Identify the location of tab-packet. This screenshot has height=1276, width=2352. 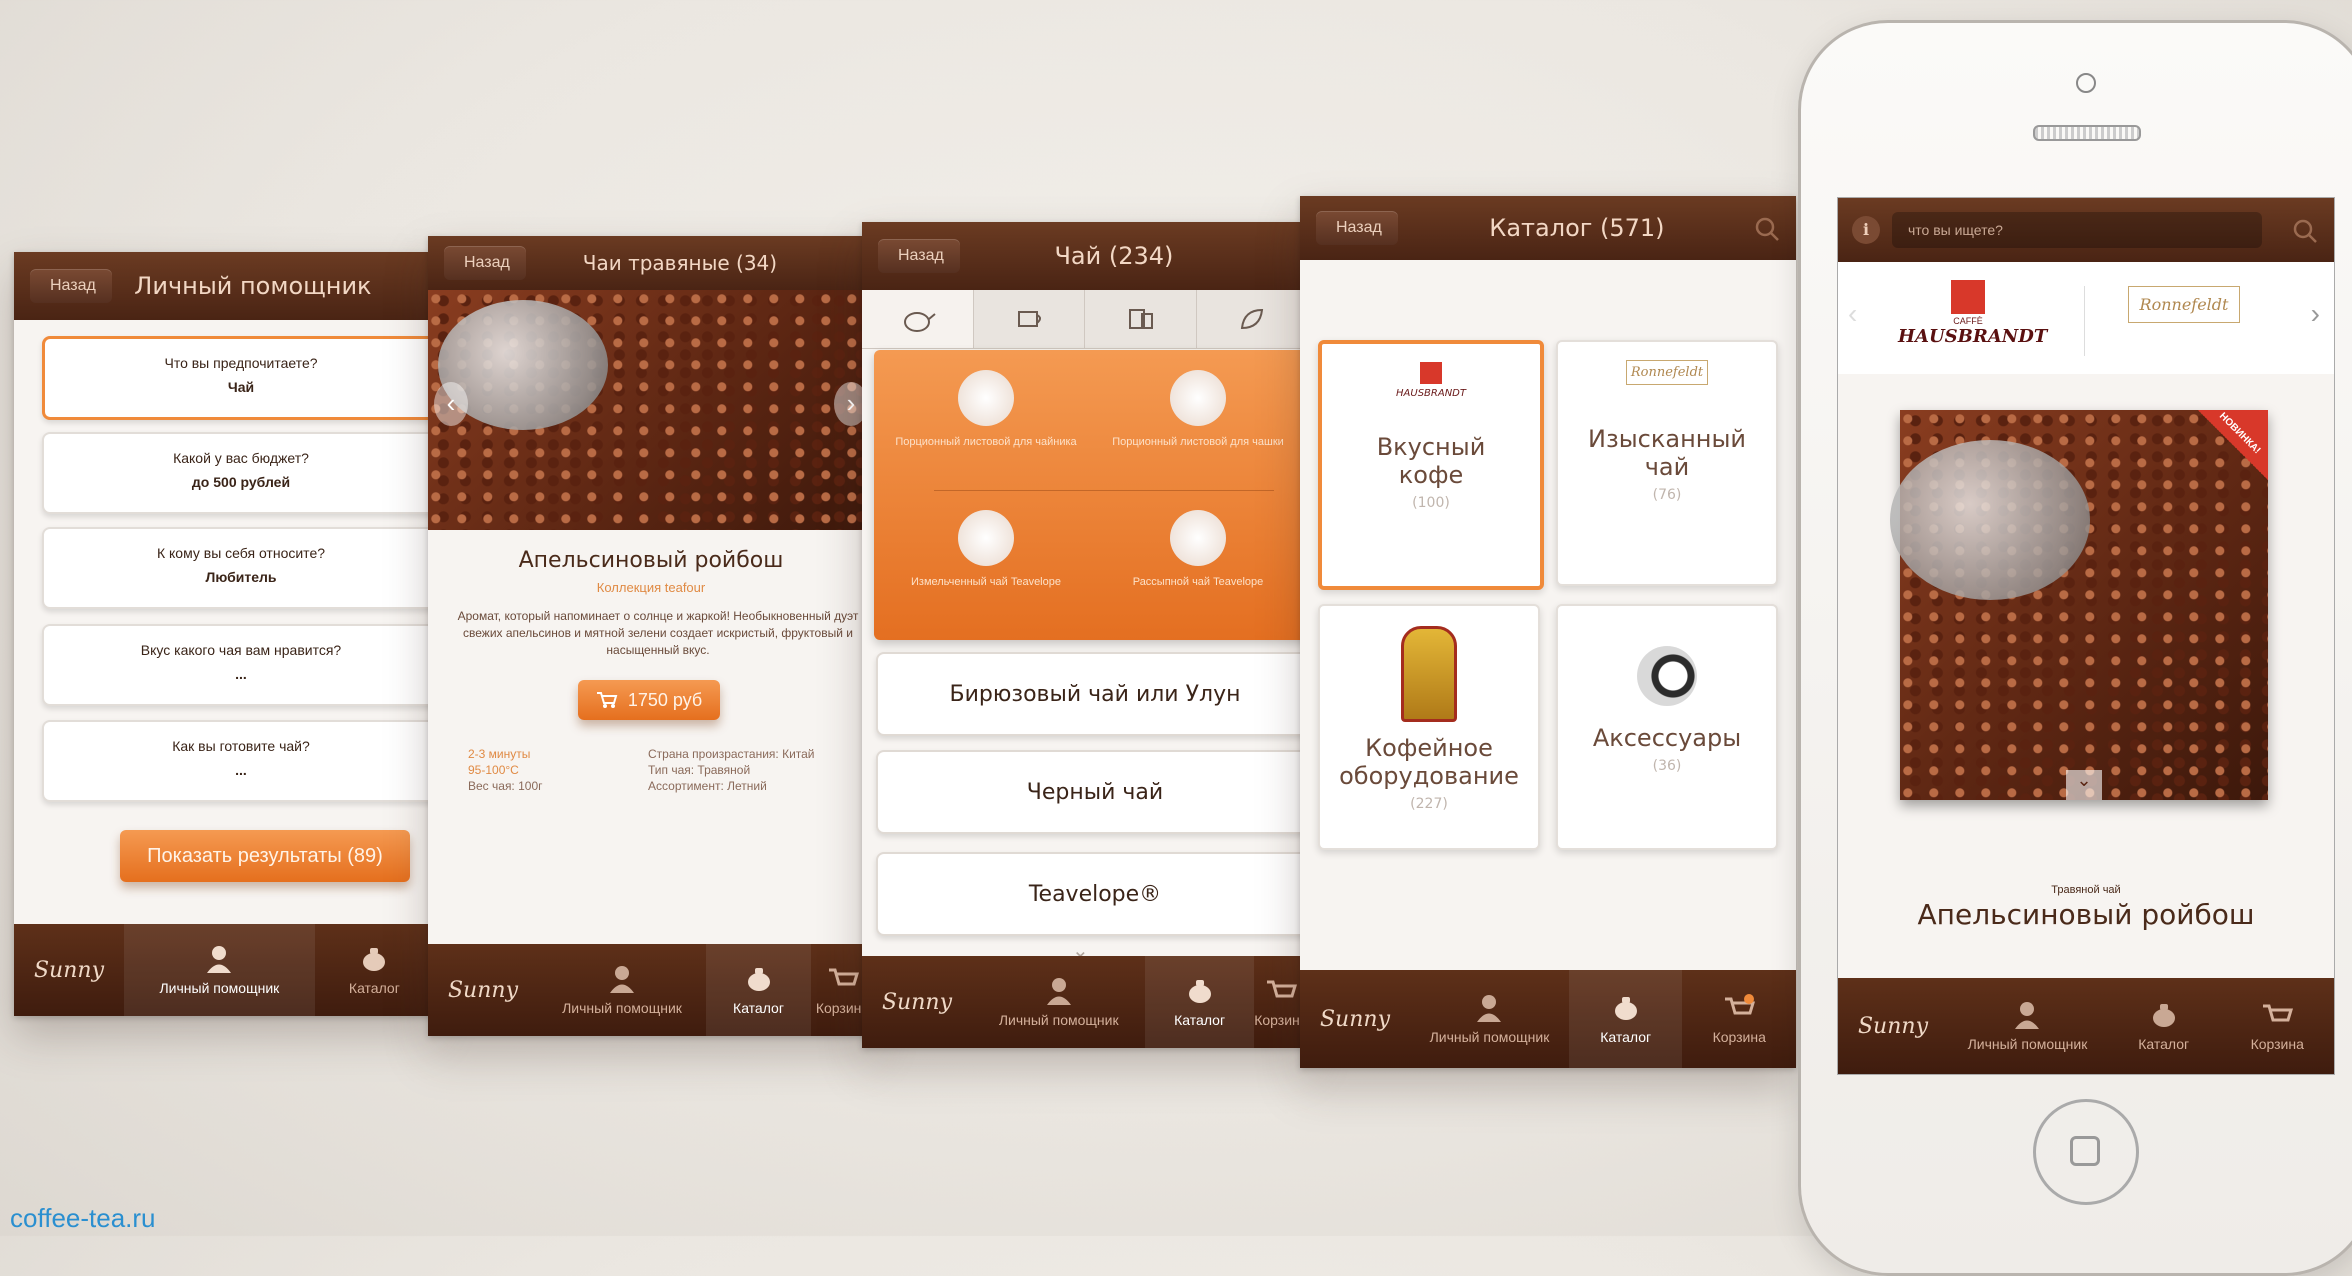
(1141, 319).